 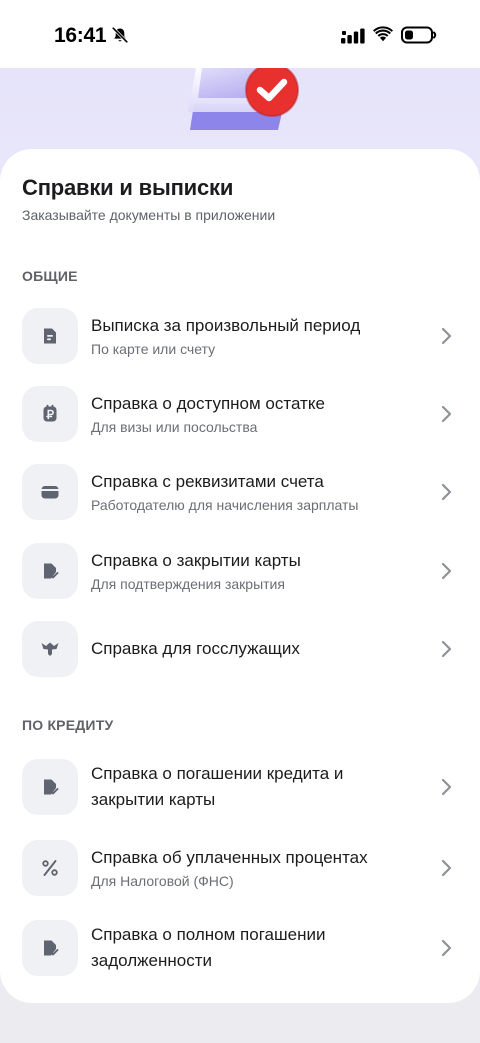 What do you see at coordinates (229, 857) in the screenshot?
I see `list-item-title: Справка об уплаченных процентах` at bounding box center [229, 857].